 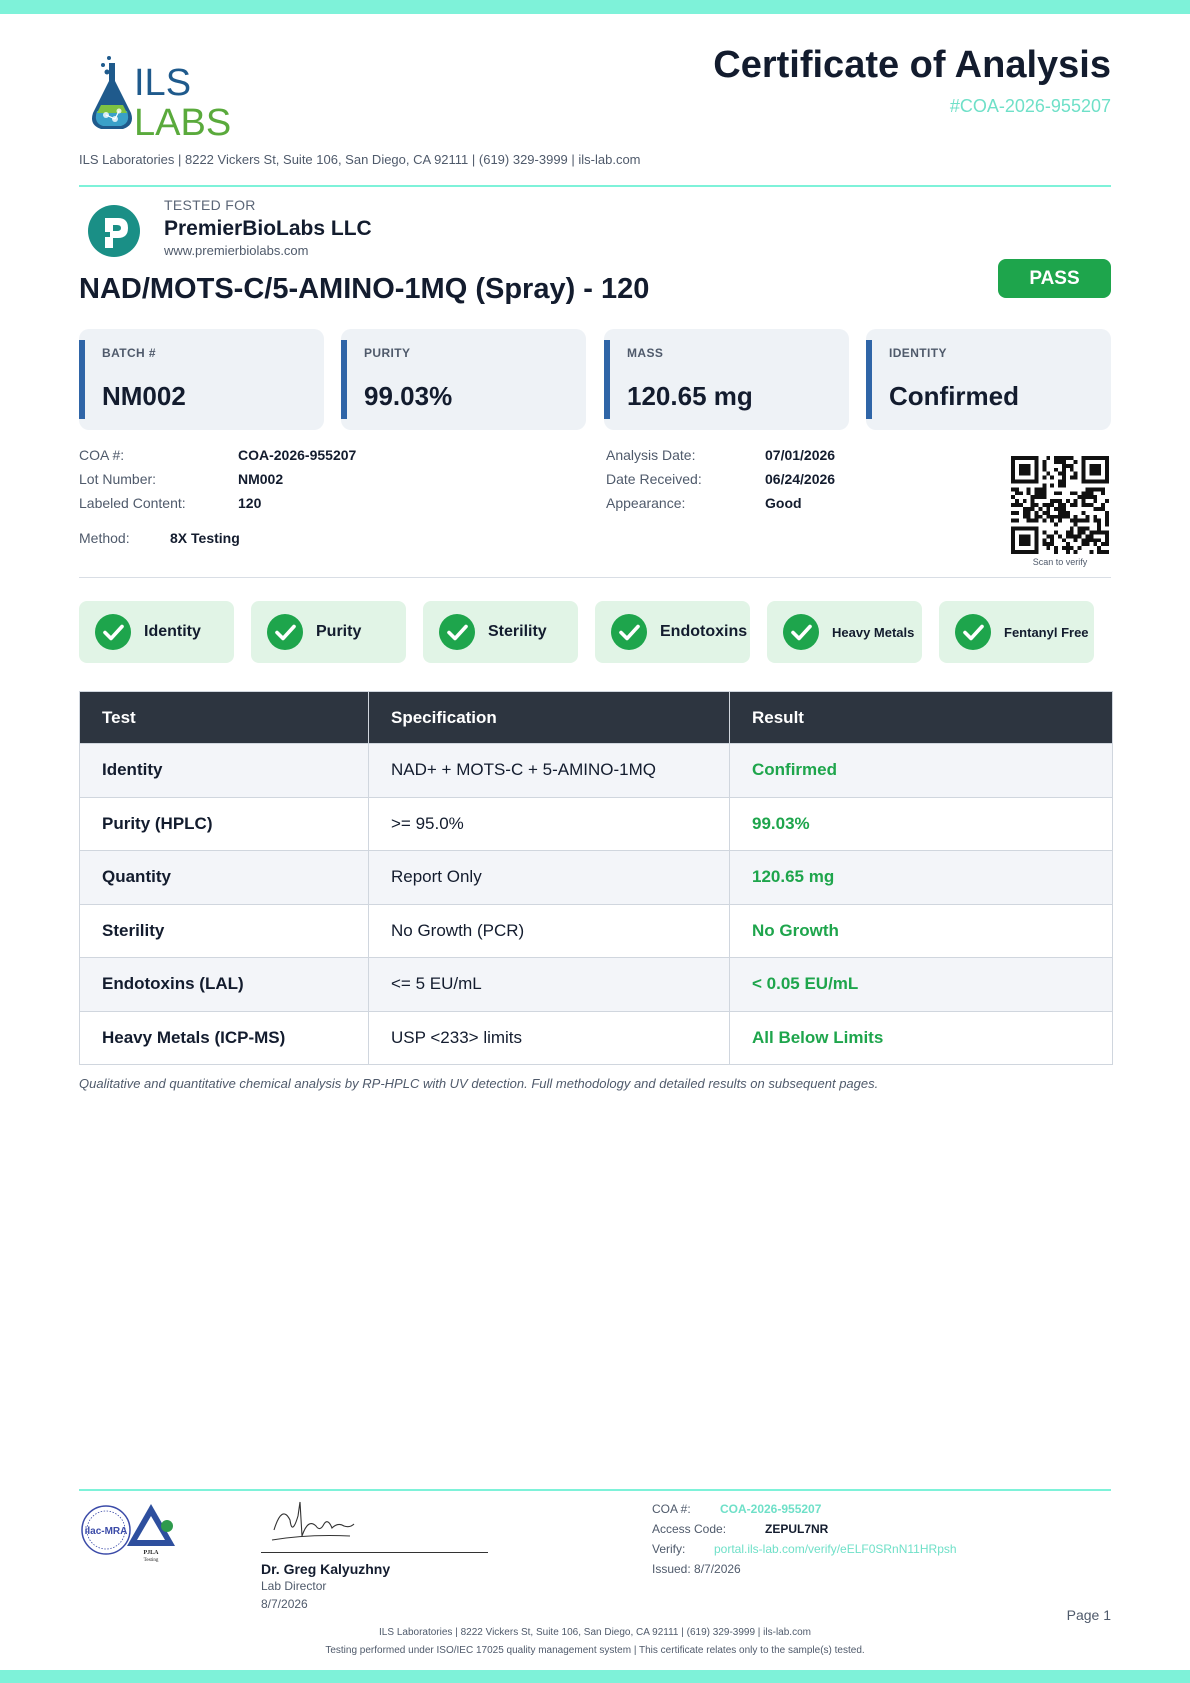 What do you see at coordinates (645, 353) in the screenshot?
I see `stat-label: MASS` at bounding box center [645, 353].